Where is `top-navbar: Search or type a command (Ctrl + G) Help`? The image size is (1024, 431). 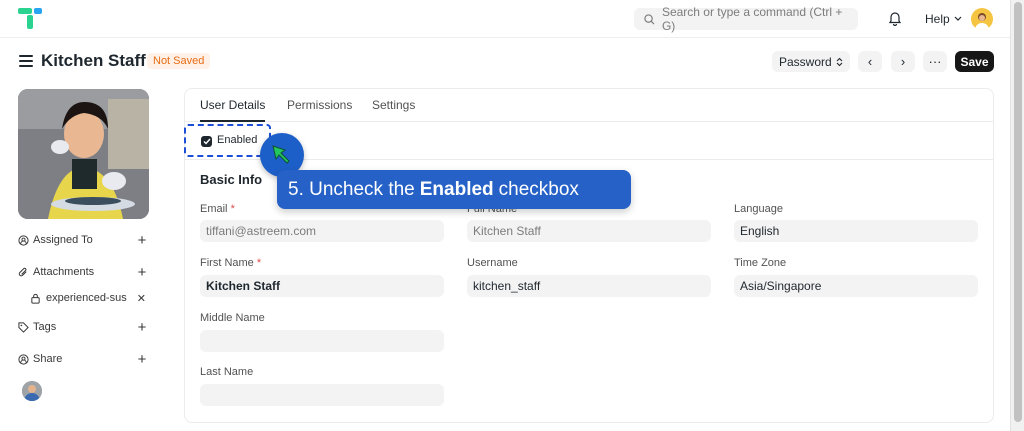 top-navbar: Search or type a command (Ctrl + G) Help is located at coordinates (505, 19).